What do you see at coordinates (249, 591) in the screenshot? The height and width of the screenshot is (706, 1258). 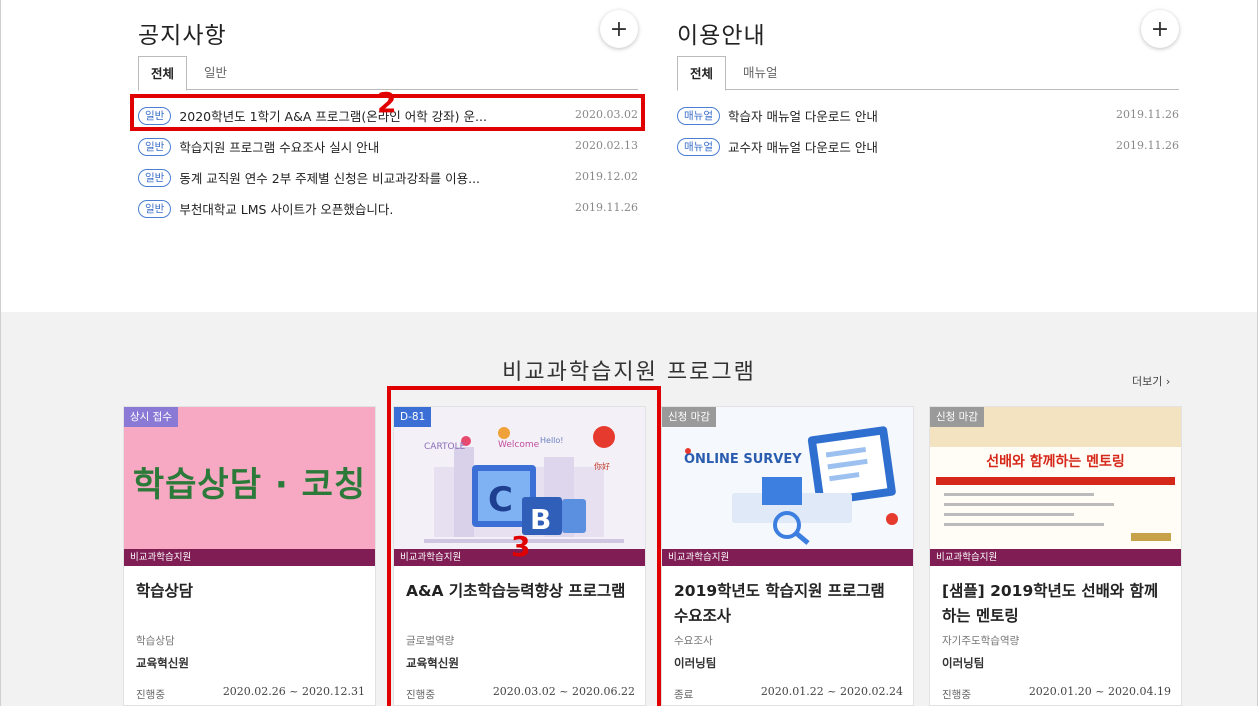 I see `card-title: 학습상담` at bounding box center [249, 591].